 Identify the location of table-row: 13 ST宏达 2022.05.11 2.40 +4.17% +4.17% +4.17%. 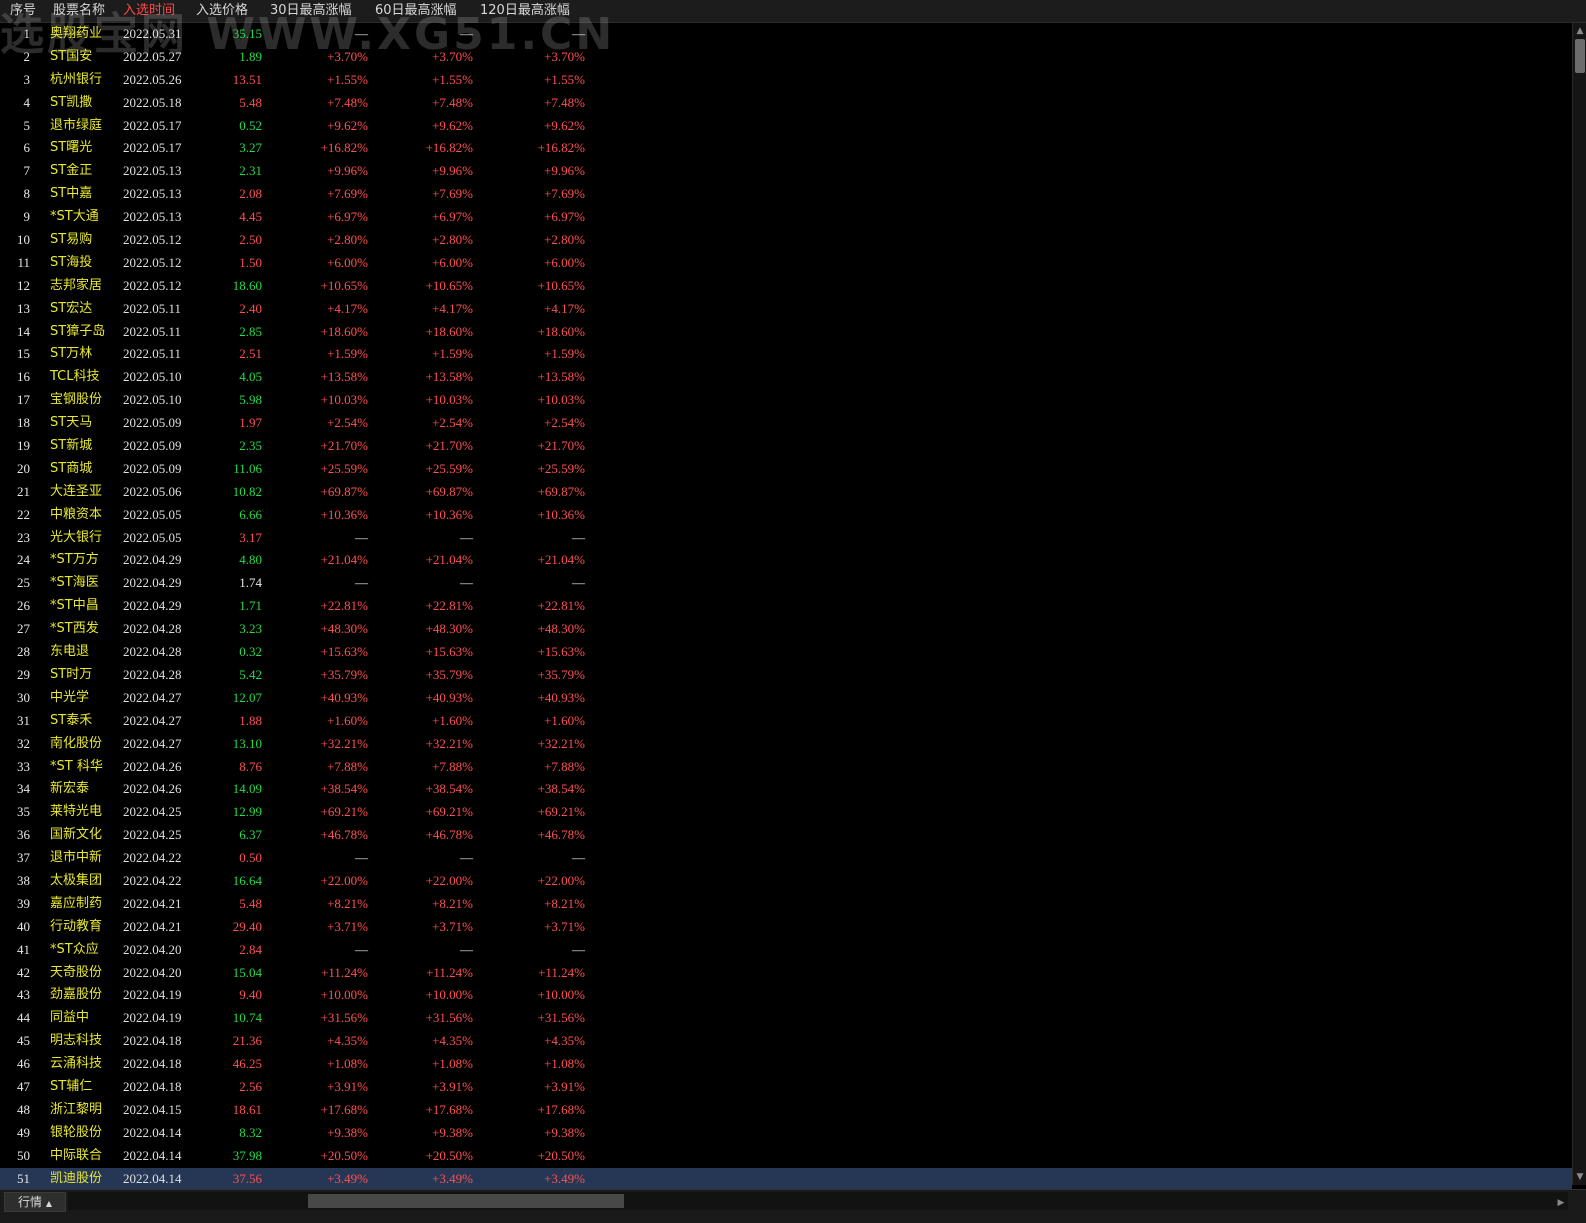
(786, 309).